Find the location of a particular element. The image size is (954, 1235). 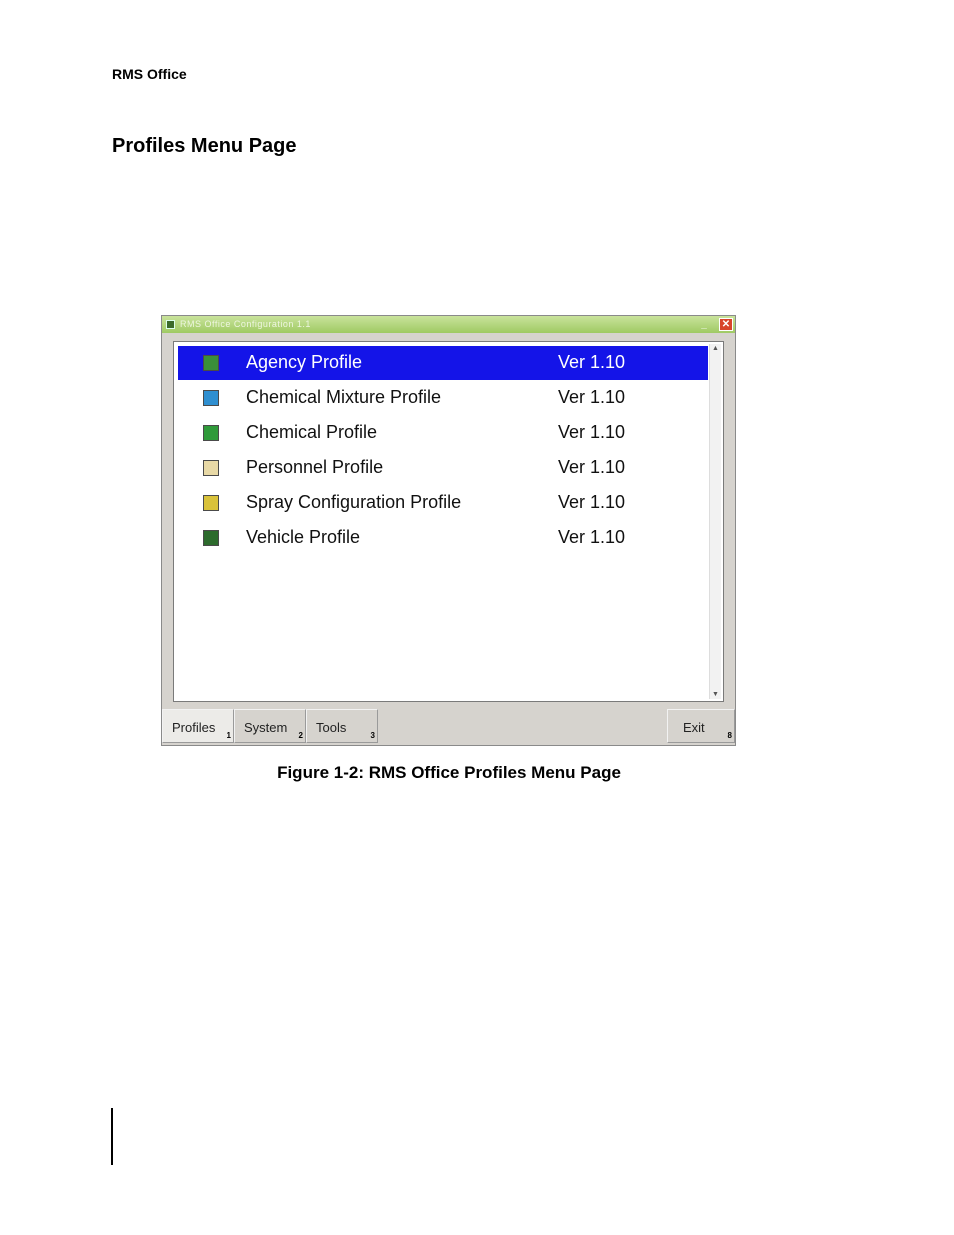

tab-shortcut: 3 is located at coordinates (372, 735).